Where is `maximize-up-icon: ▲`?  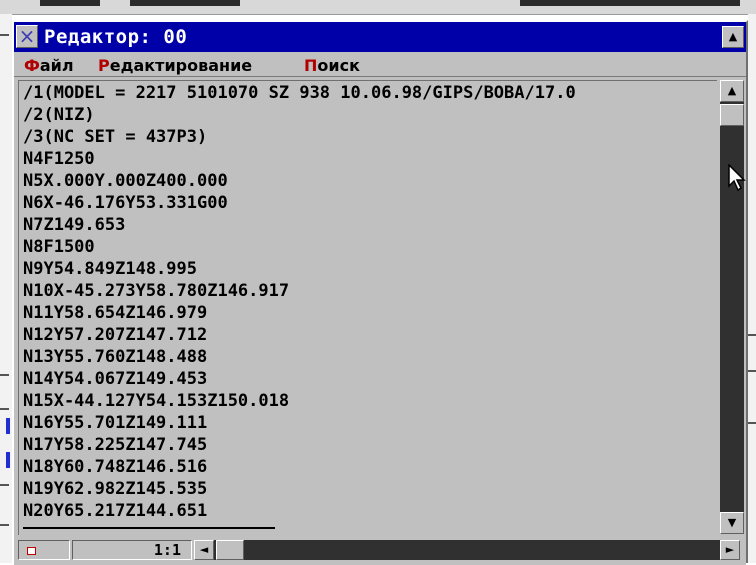 maximize-up-icon: ▲ is located at coordinates (733, 37).